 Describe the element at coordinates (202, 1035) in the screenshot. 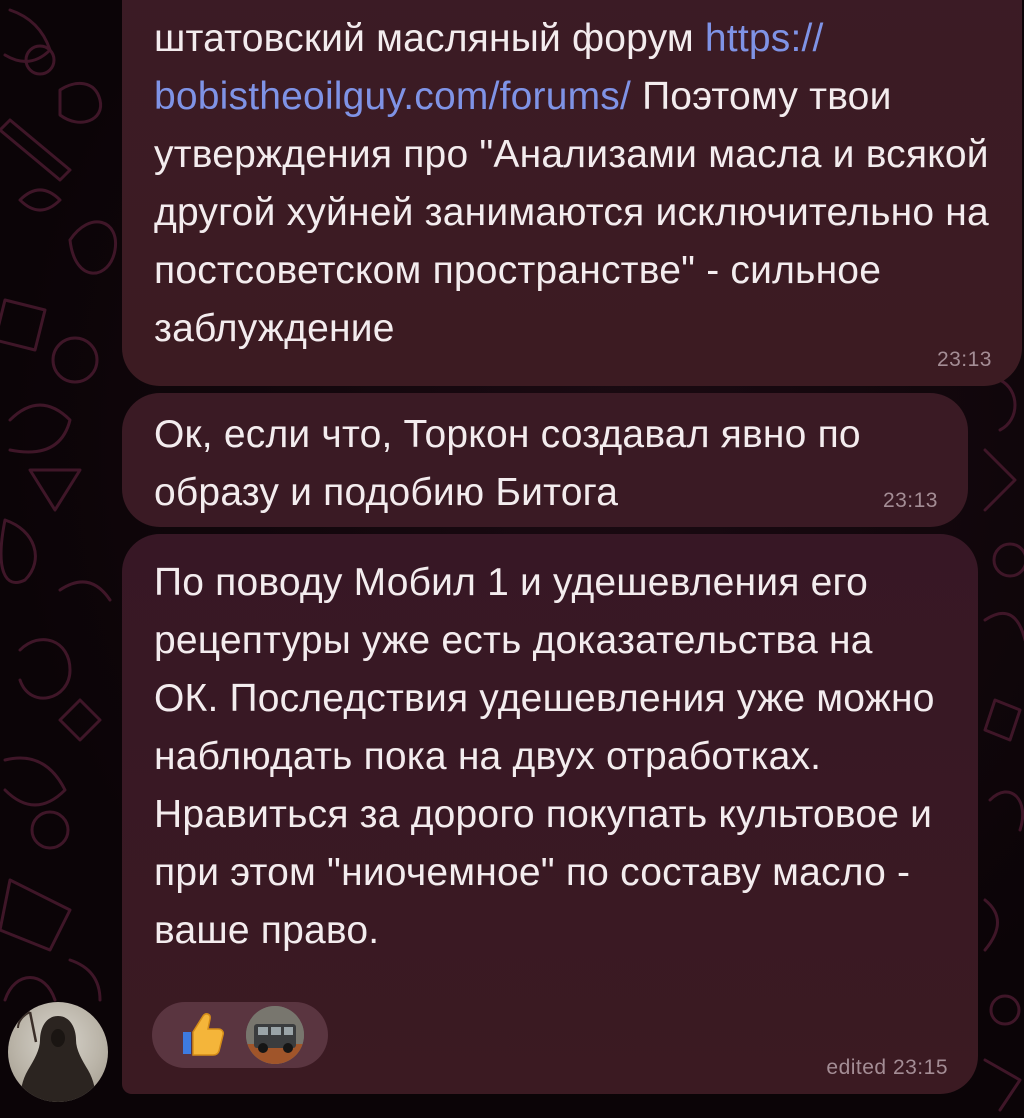

I see `thumbs-up-icon` at that location.